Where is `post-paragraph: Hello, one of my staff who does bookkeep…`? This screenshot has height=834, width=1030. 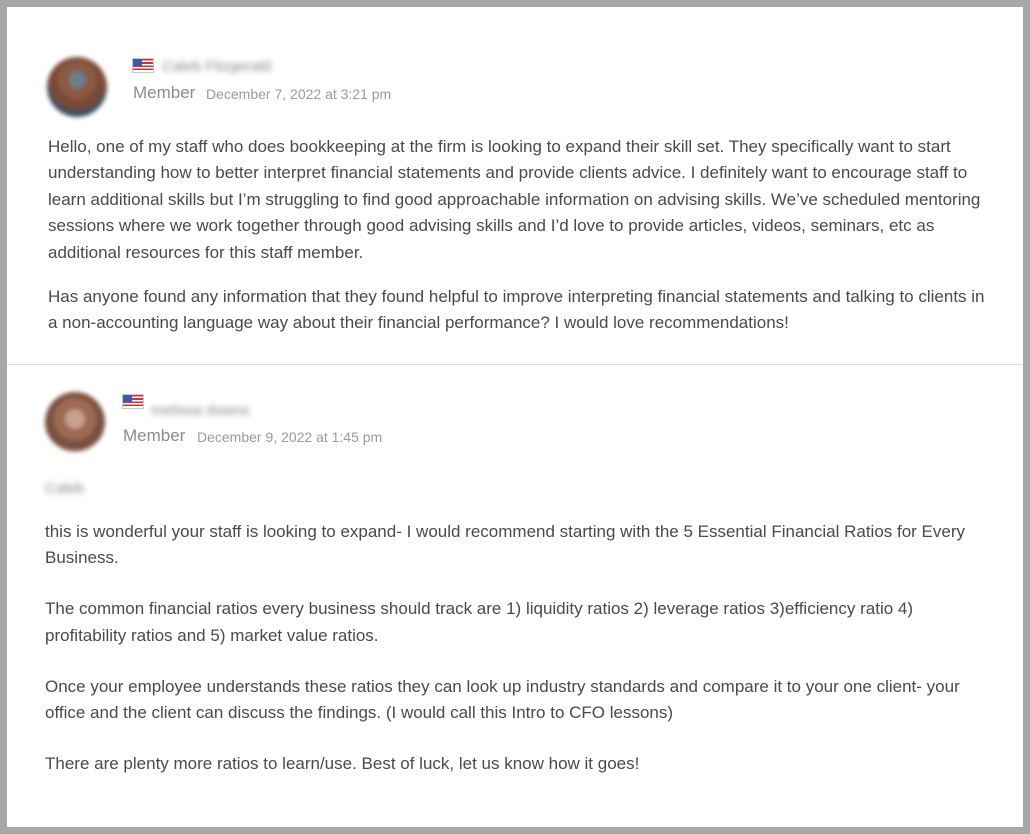
post-paragraph: Hello, one of my staff who does bookkeep… is located at coordinates (514, 199).